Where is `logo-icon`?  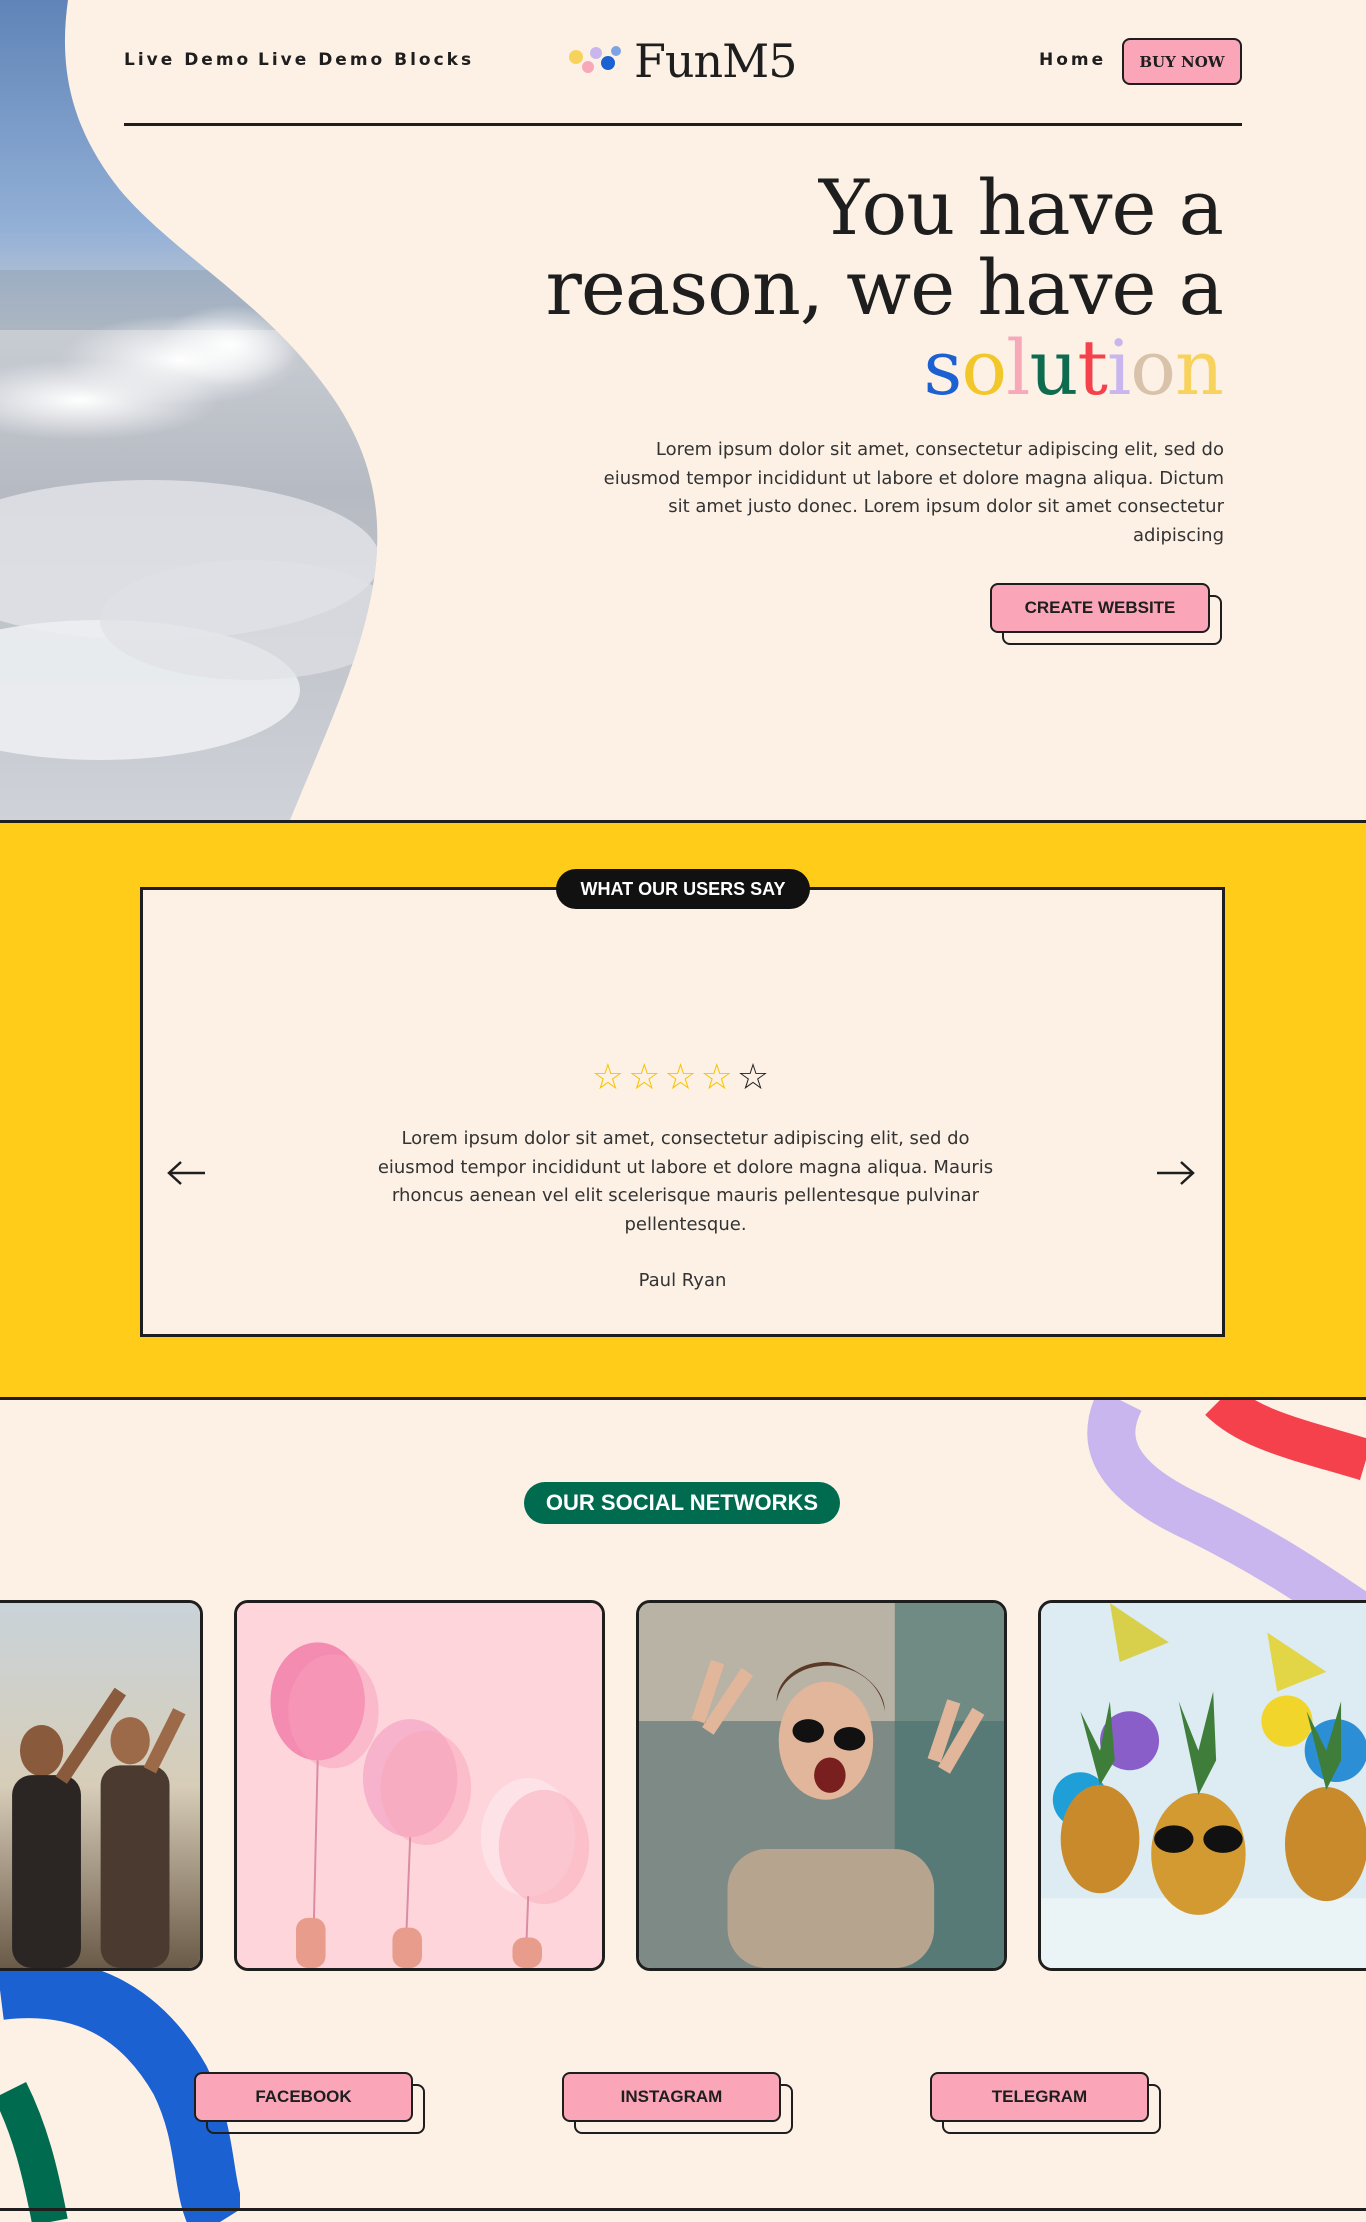
logo-icon is located at coordinates (595, 59).